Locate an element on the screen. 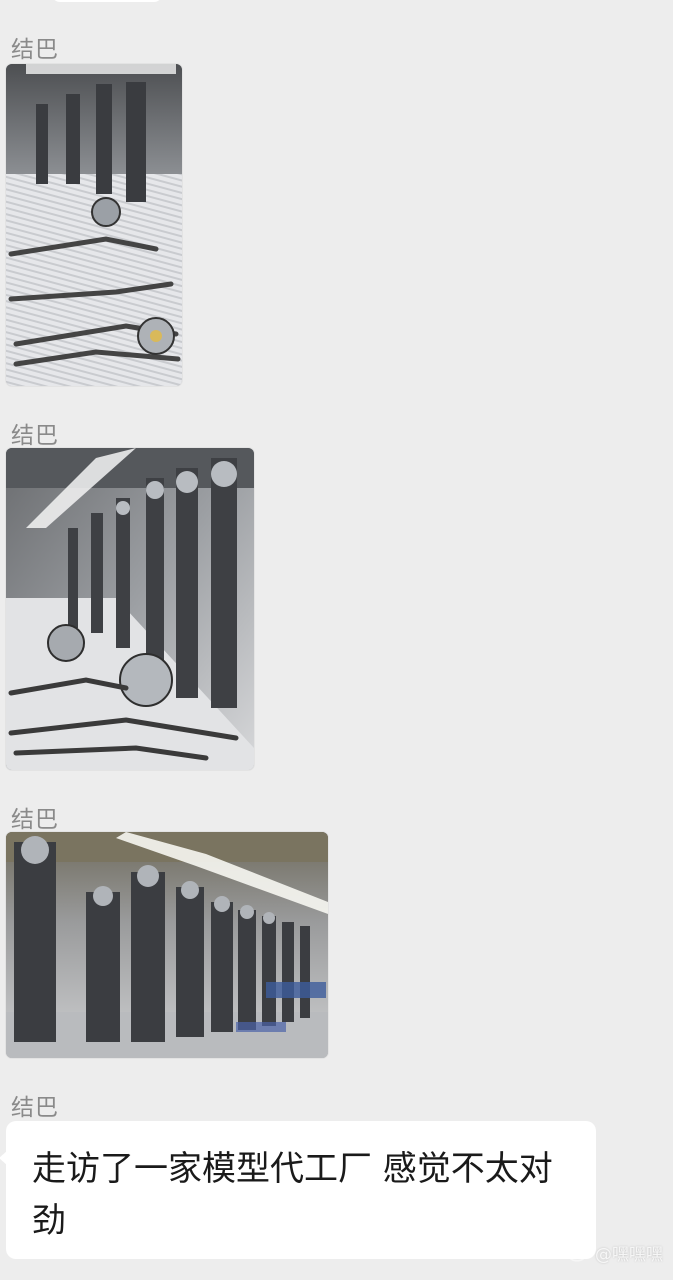  message-text: 走访了一家模型代工厂 感觉不太对劲 is located at coordinates (292, 1195).